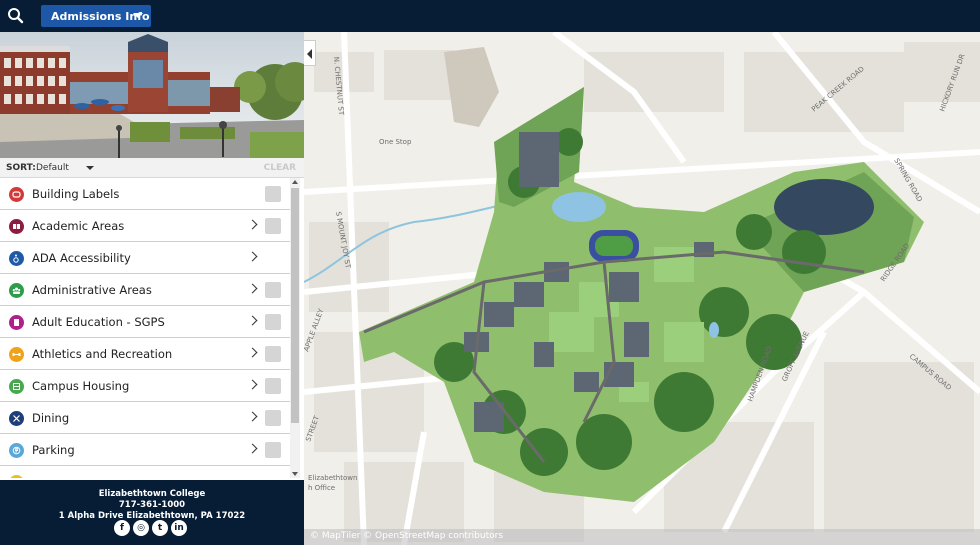 The width and height of the screenshot is (980, 545). What do you see at coordinates (16, 386) in the screenshot?
I see `housing-icon` at bounding box center [16, 386].